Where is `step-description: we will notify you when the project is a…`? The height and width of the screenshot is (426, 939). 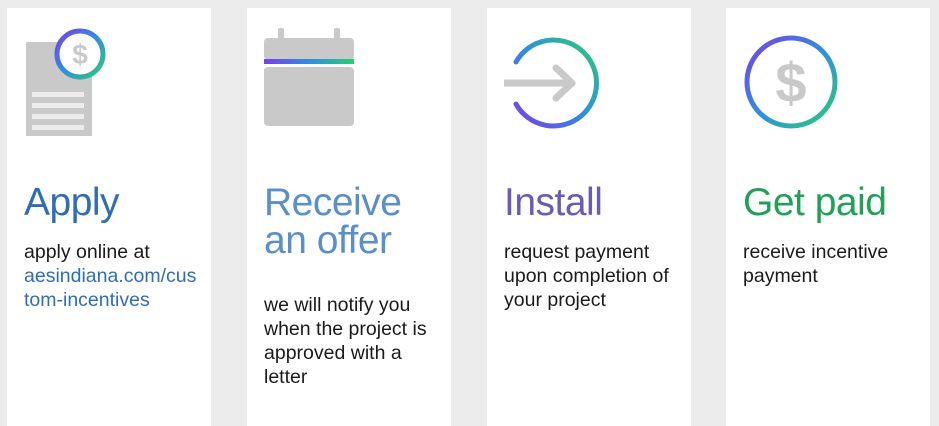 step-description: we will notify you when the project is a… is located at coordinates (345, 341).